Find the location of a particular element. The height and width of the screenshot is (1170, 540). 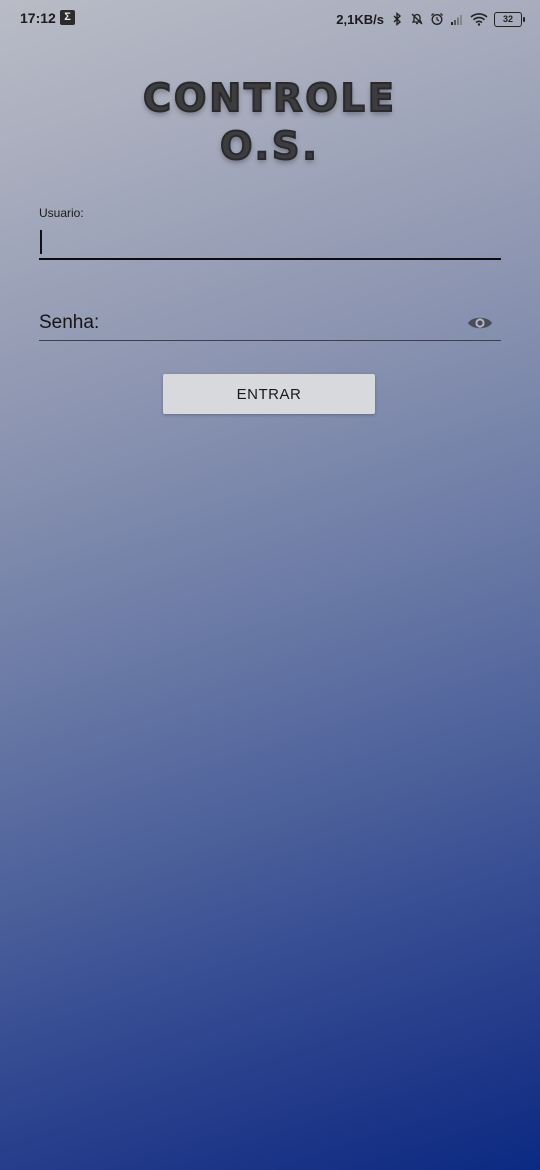

show-password-eye-icon is located at coordinates (480, 323).